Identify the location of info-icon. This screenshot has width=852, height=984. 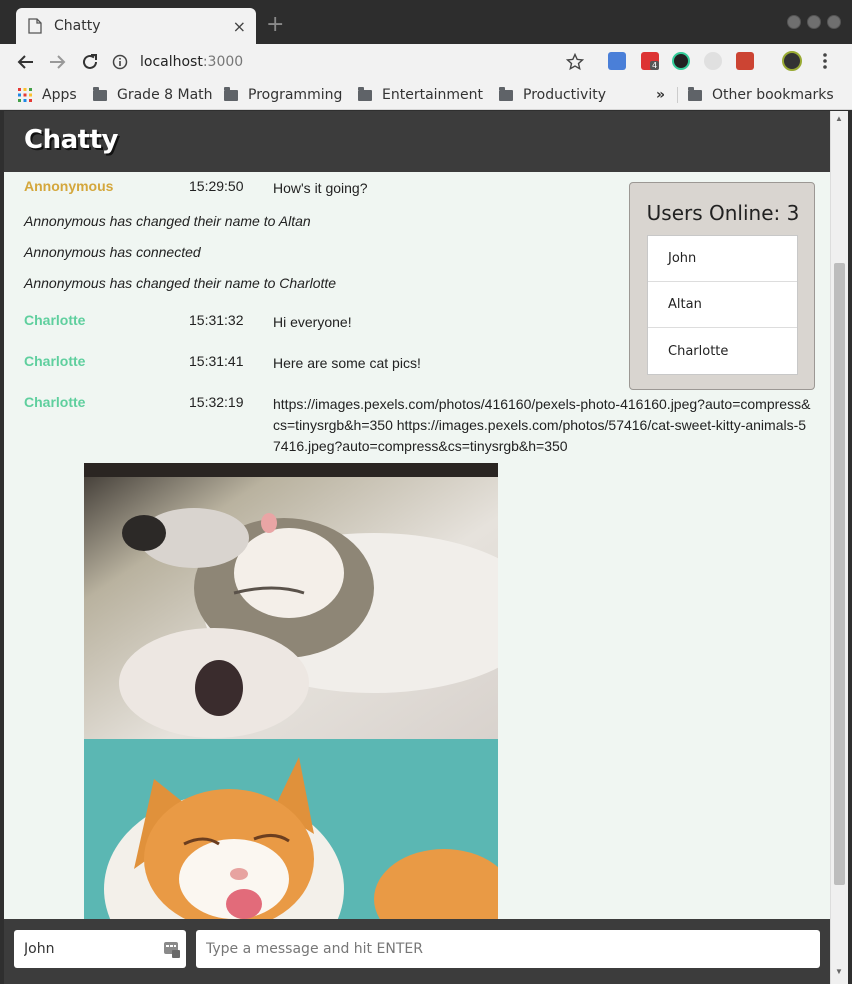
(120, 62).